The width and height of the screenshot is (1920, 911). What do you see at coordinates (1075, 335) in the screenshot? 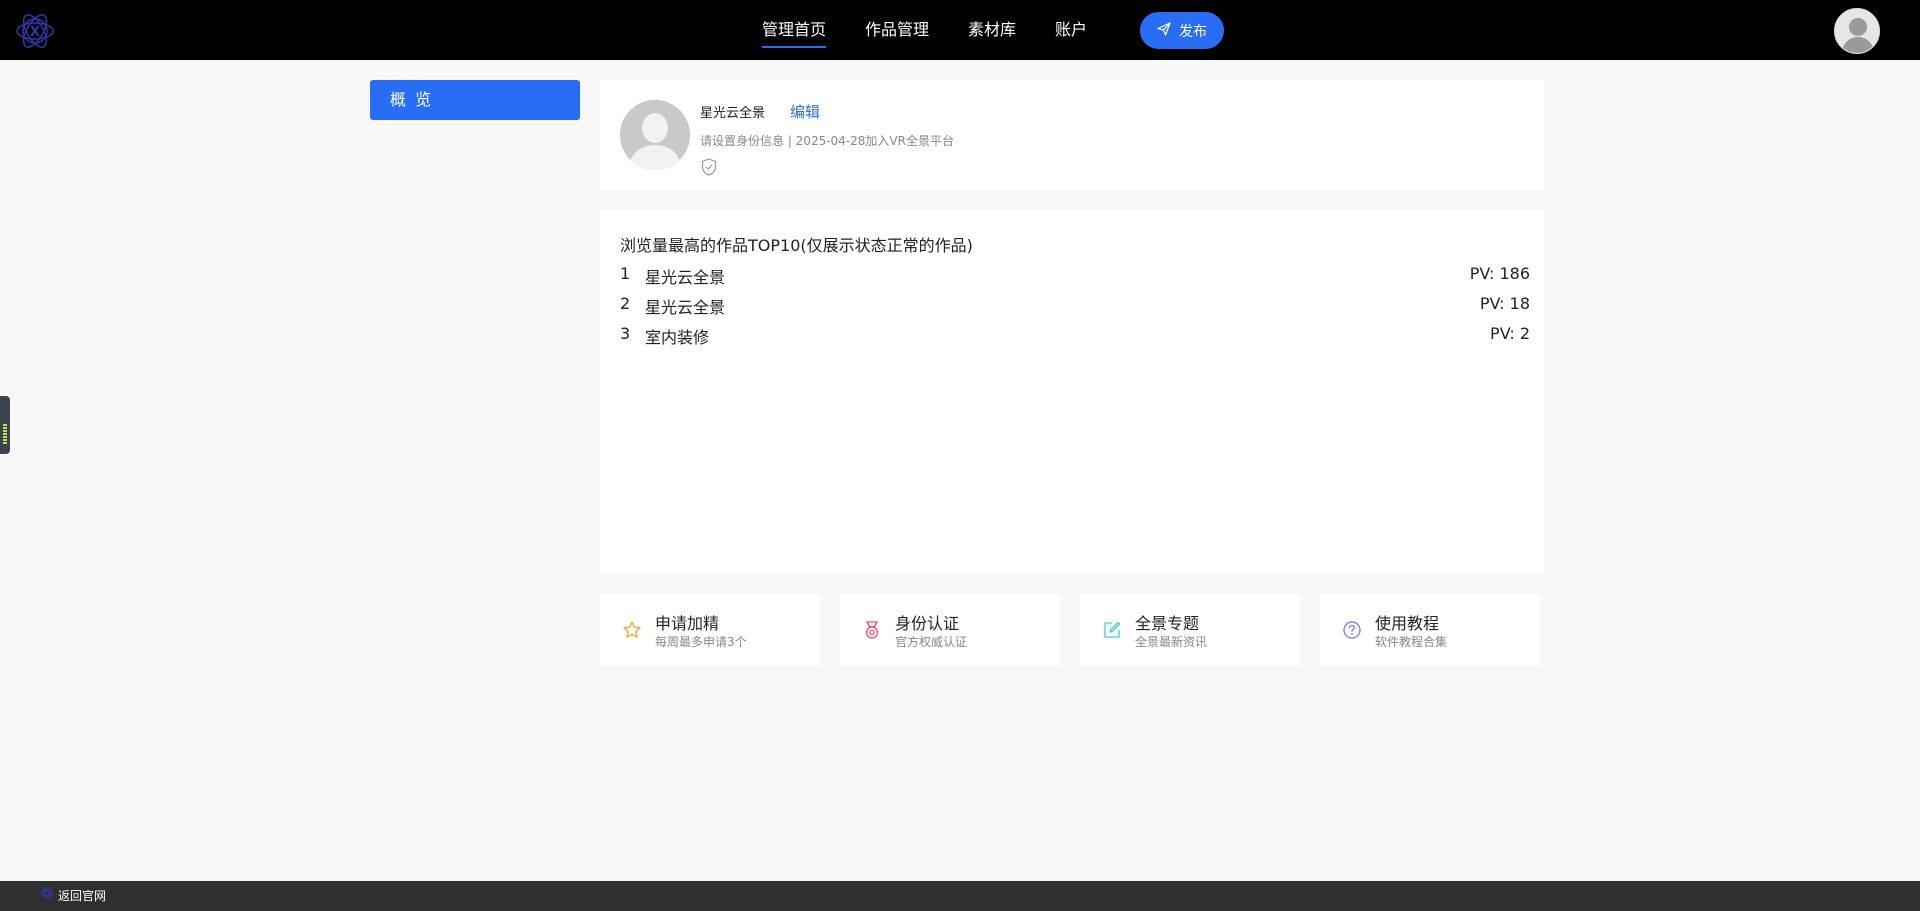
I see `list-item: 3 室内装修 PV: 2` at bounding box center [1075, 335].